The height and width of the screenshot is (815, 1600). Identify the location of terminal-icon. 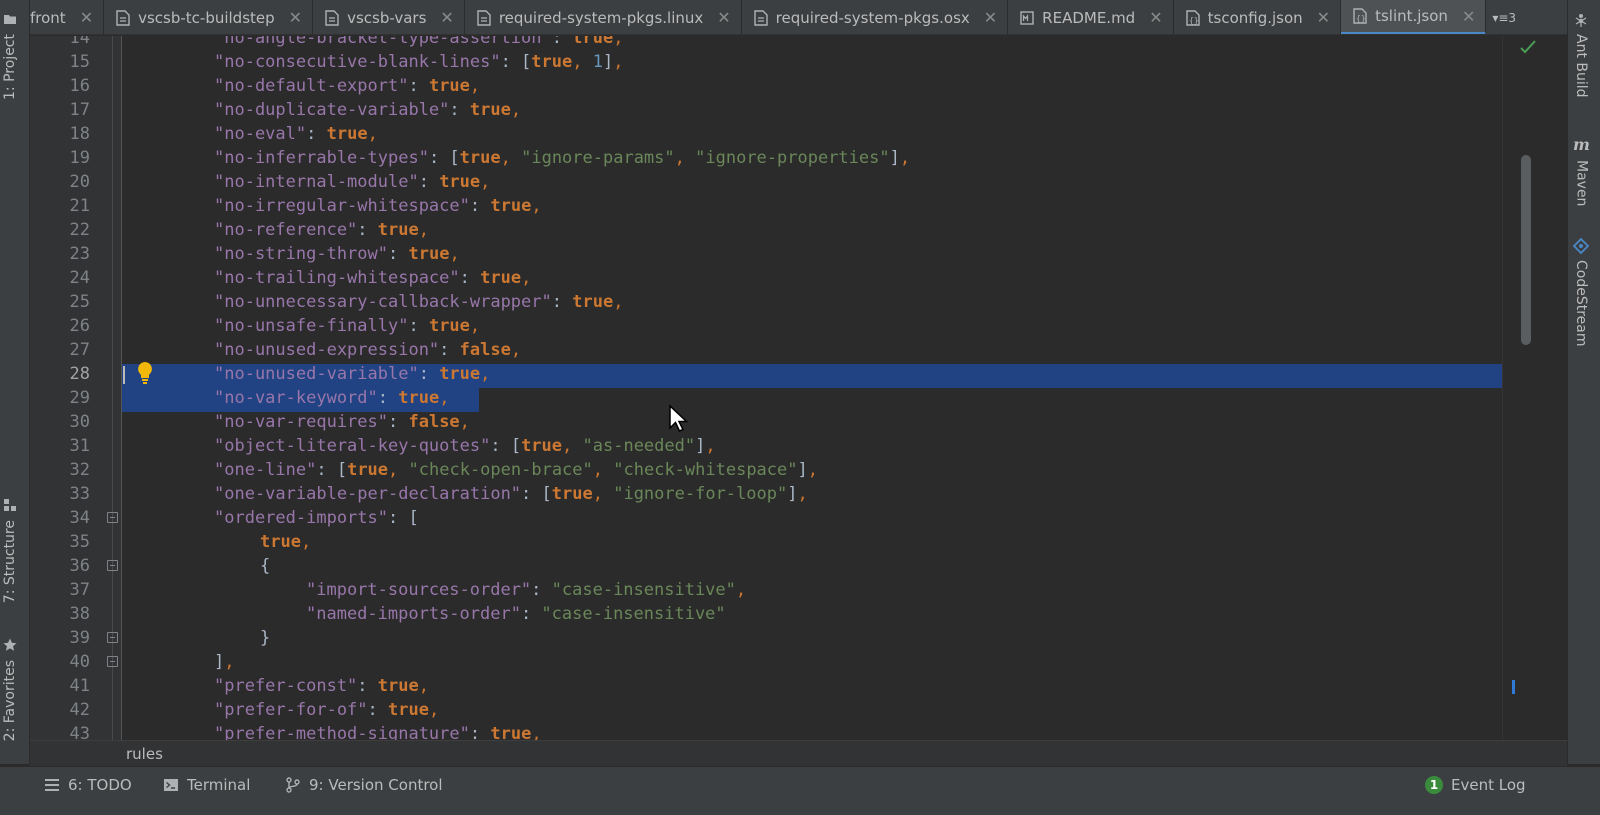
(171, 785).